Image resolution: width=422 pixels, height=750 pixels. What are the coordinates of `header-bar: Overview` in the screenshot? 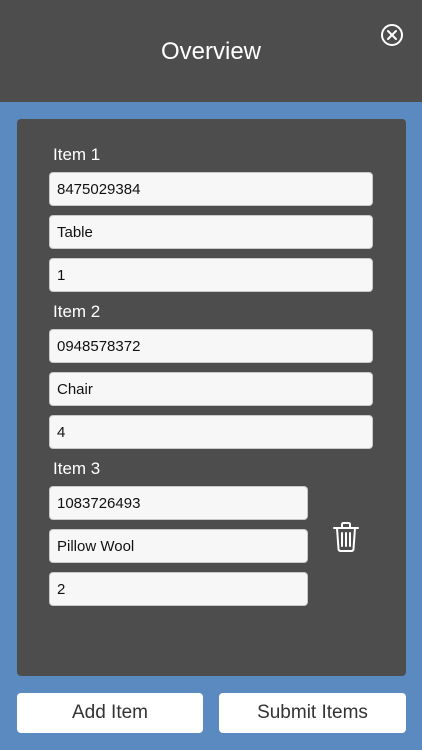 It's located at (211, 51).